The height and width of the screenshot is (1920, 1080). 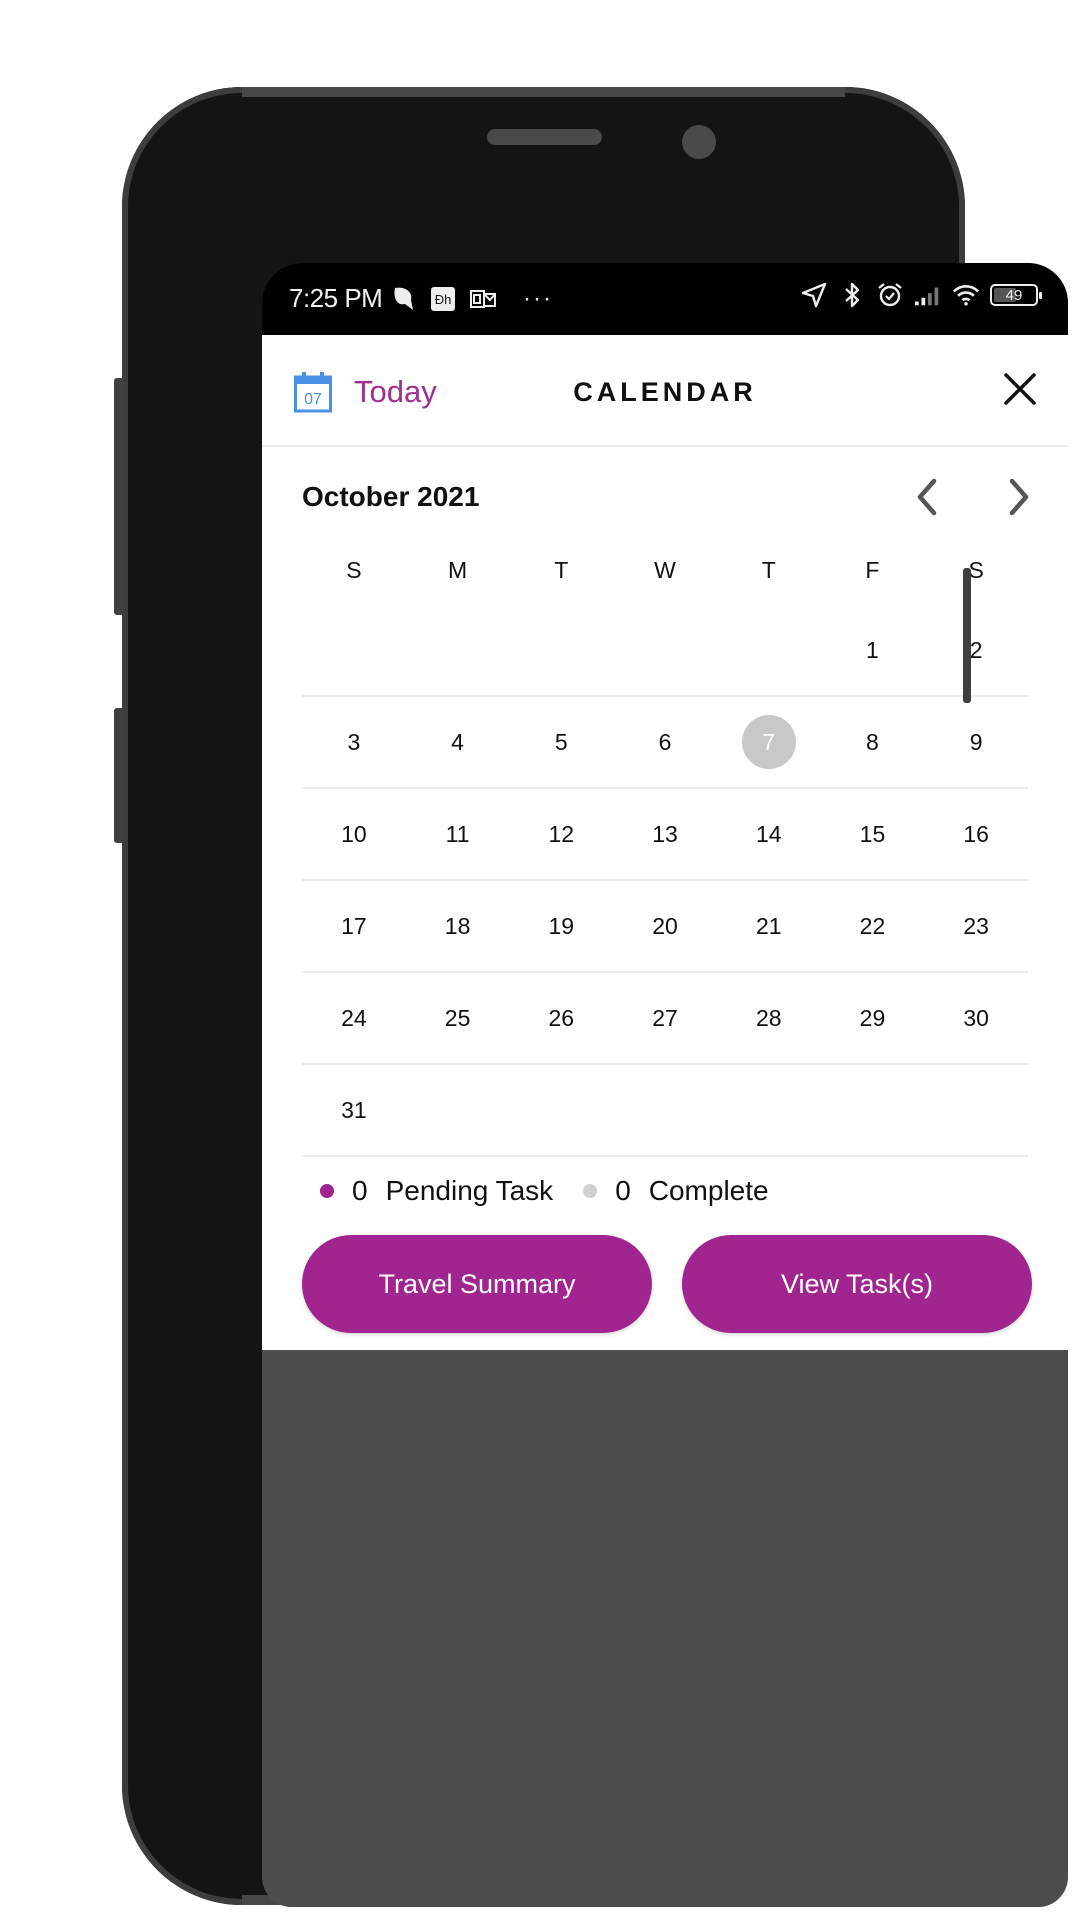 I want to click on location-icon, so click(x=814, y=295).